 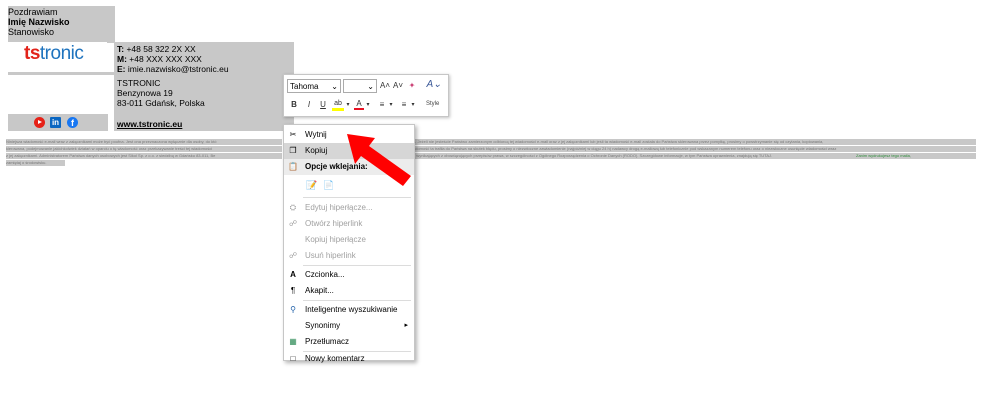 What do you see at coordinates (334, 223) in the screenshot?
I see `menu-item-label: Otwórz hiperlink` at bounding box center [334, 223].